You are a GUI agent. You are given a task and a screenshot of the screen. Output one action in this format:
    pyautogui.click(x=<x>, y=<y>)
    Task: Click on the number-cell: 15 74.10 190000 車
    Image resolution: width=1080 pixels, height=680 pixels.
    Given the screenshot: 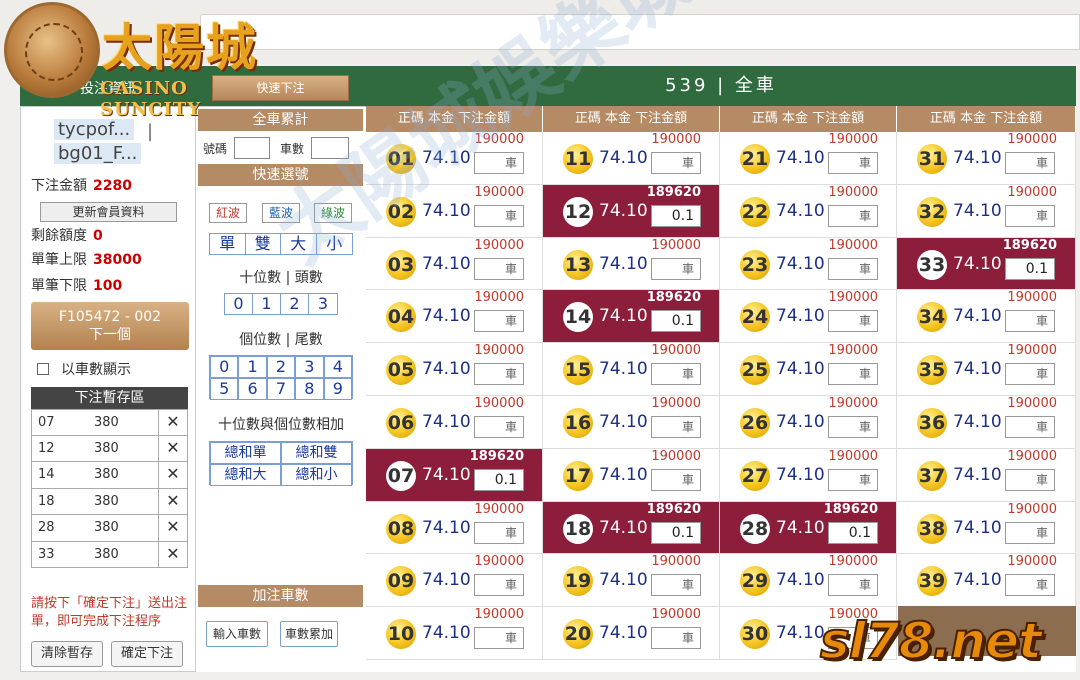 What is the action you would take?
    pyautogui.click(x=631, y=369)
    